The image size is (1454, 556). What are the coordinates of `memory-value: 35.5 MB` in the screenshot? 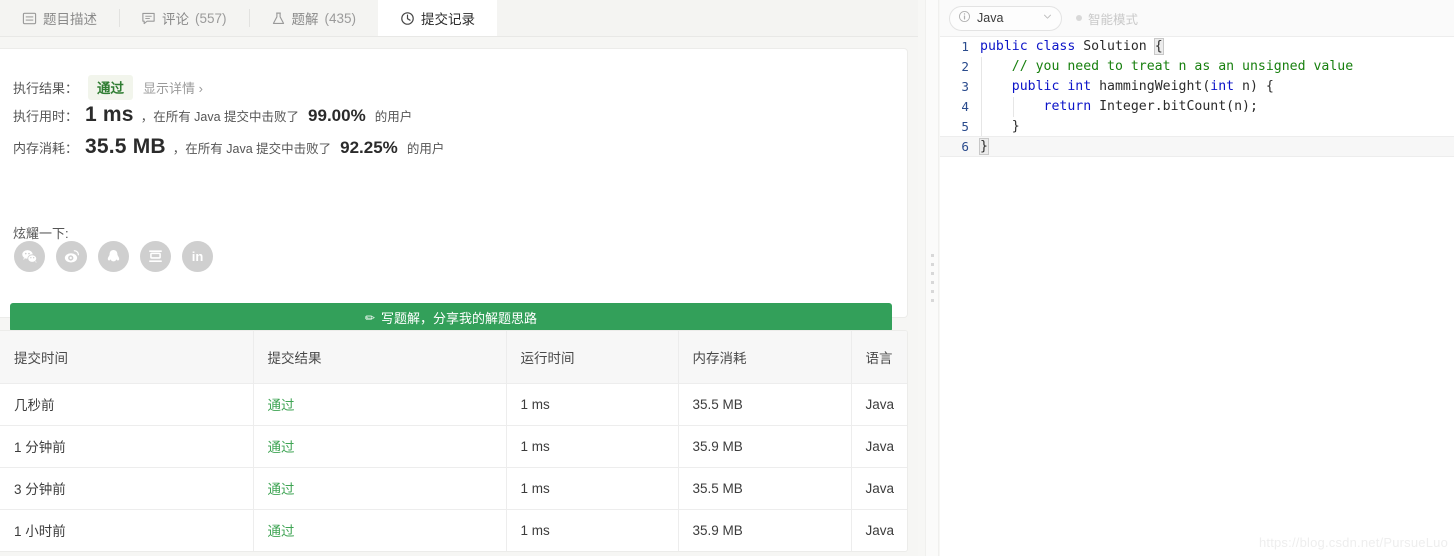 It's located at (125, 146).